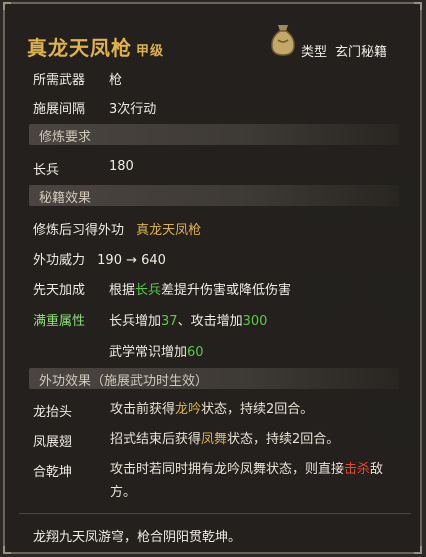 The width and height of the screenshot is (426, 557). I want to click on skill-keyword: 龙吟, so click(188, 409).